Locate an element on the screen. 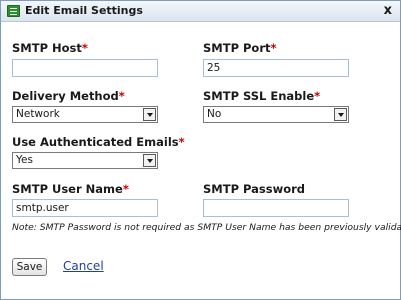 This screenshot has width=401, height=300. use-auth-select: Yes is located at coordinates (85, 160).